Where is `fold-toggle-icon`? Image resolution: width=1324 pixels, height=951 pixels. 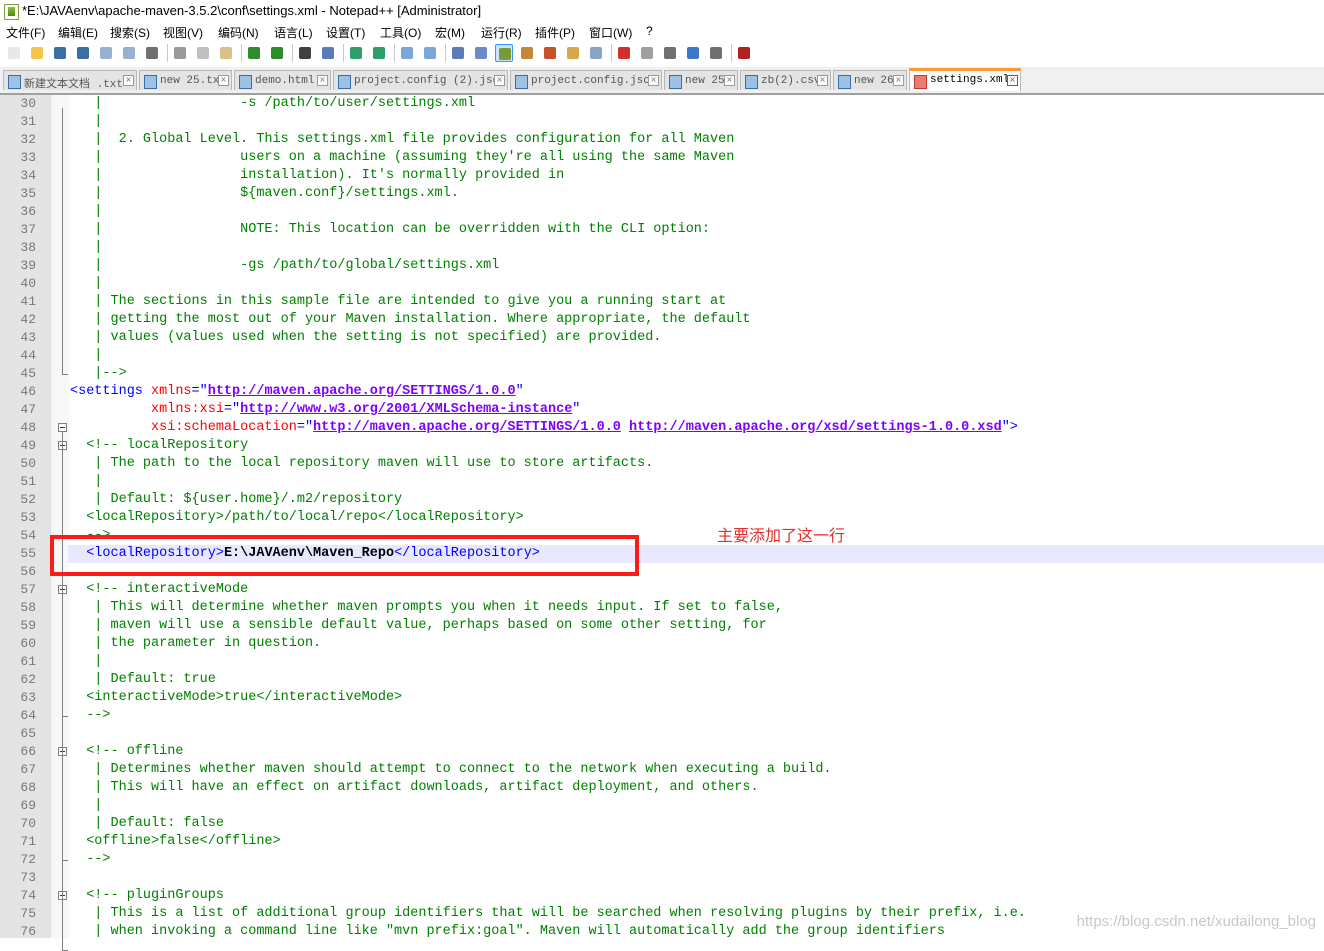 fold-toggle-icon is located at coordinates (62, 427).